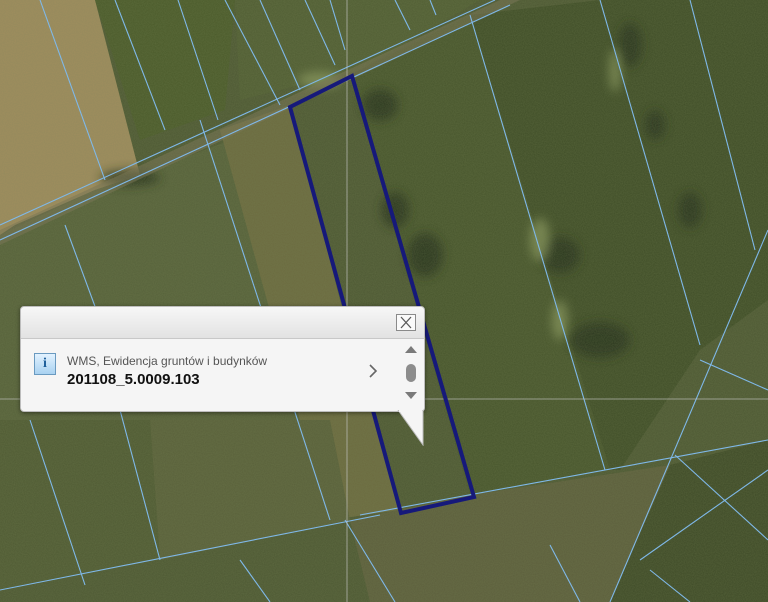  Describe the element at coordinates (411, 349) in the screenshot. I see `arrow-up-icon` at that location.